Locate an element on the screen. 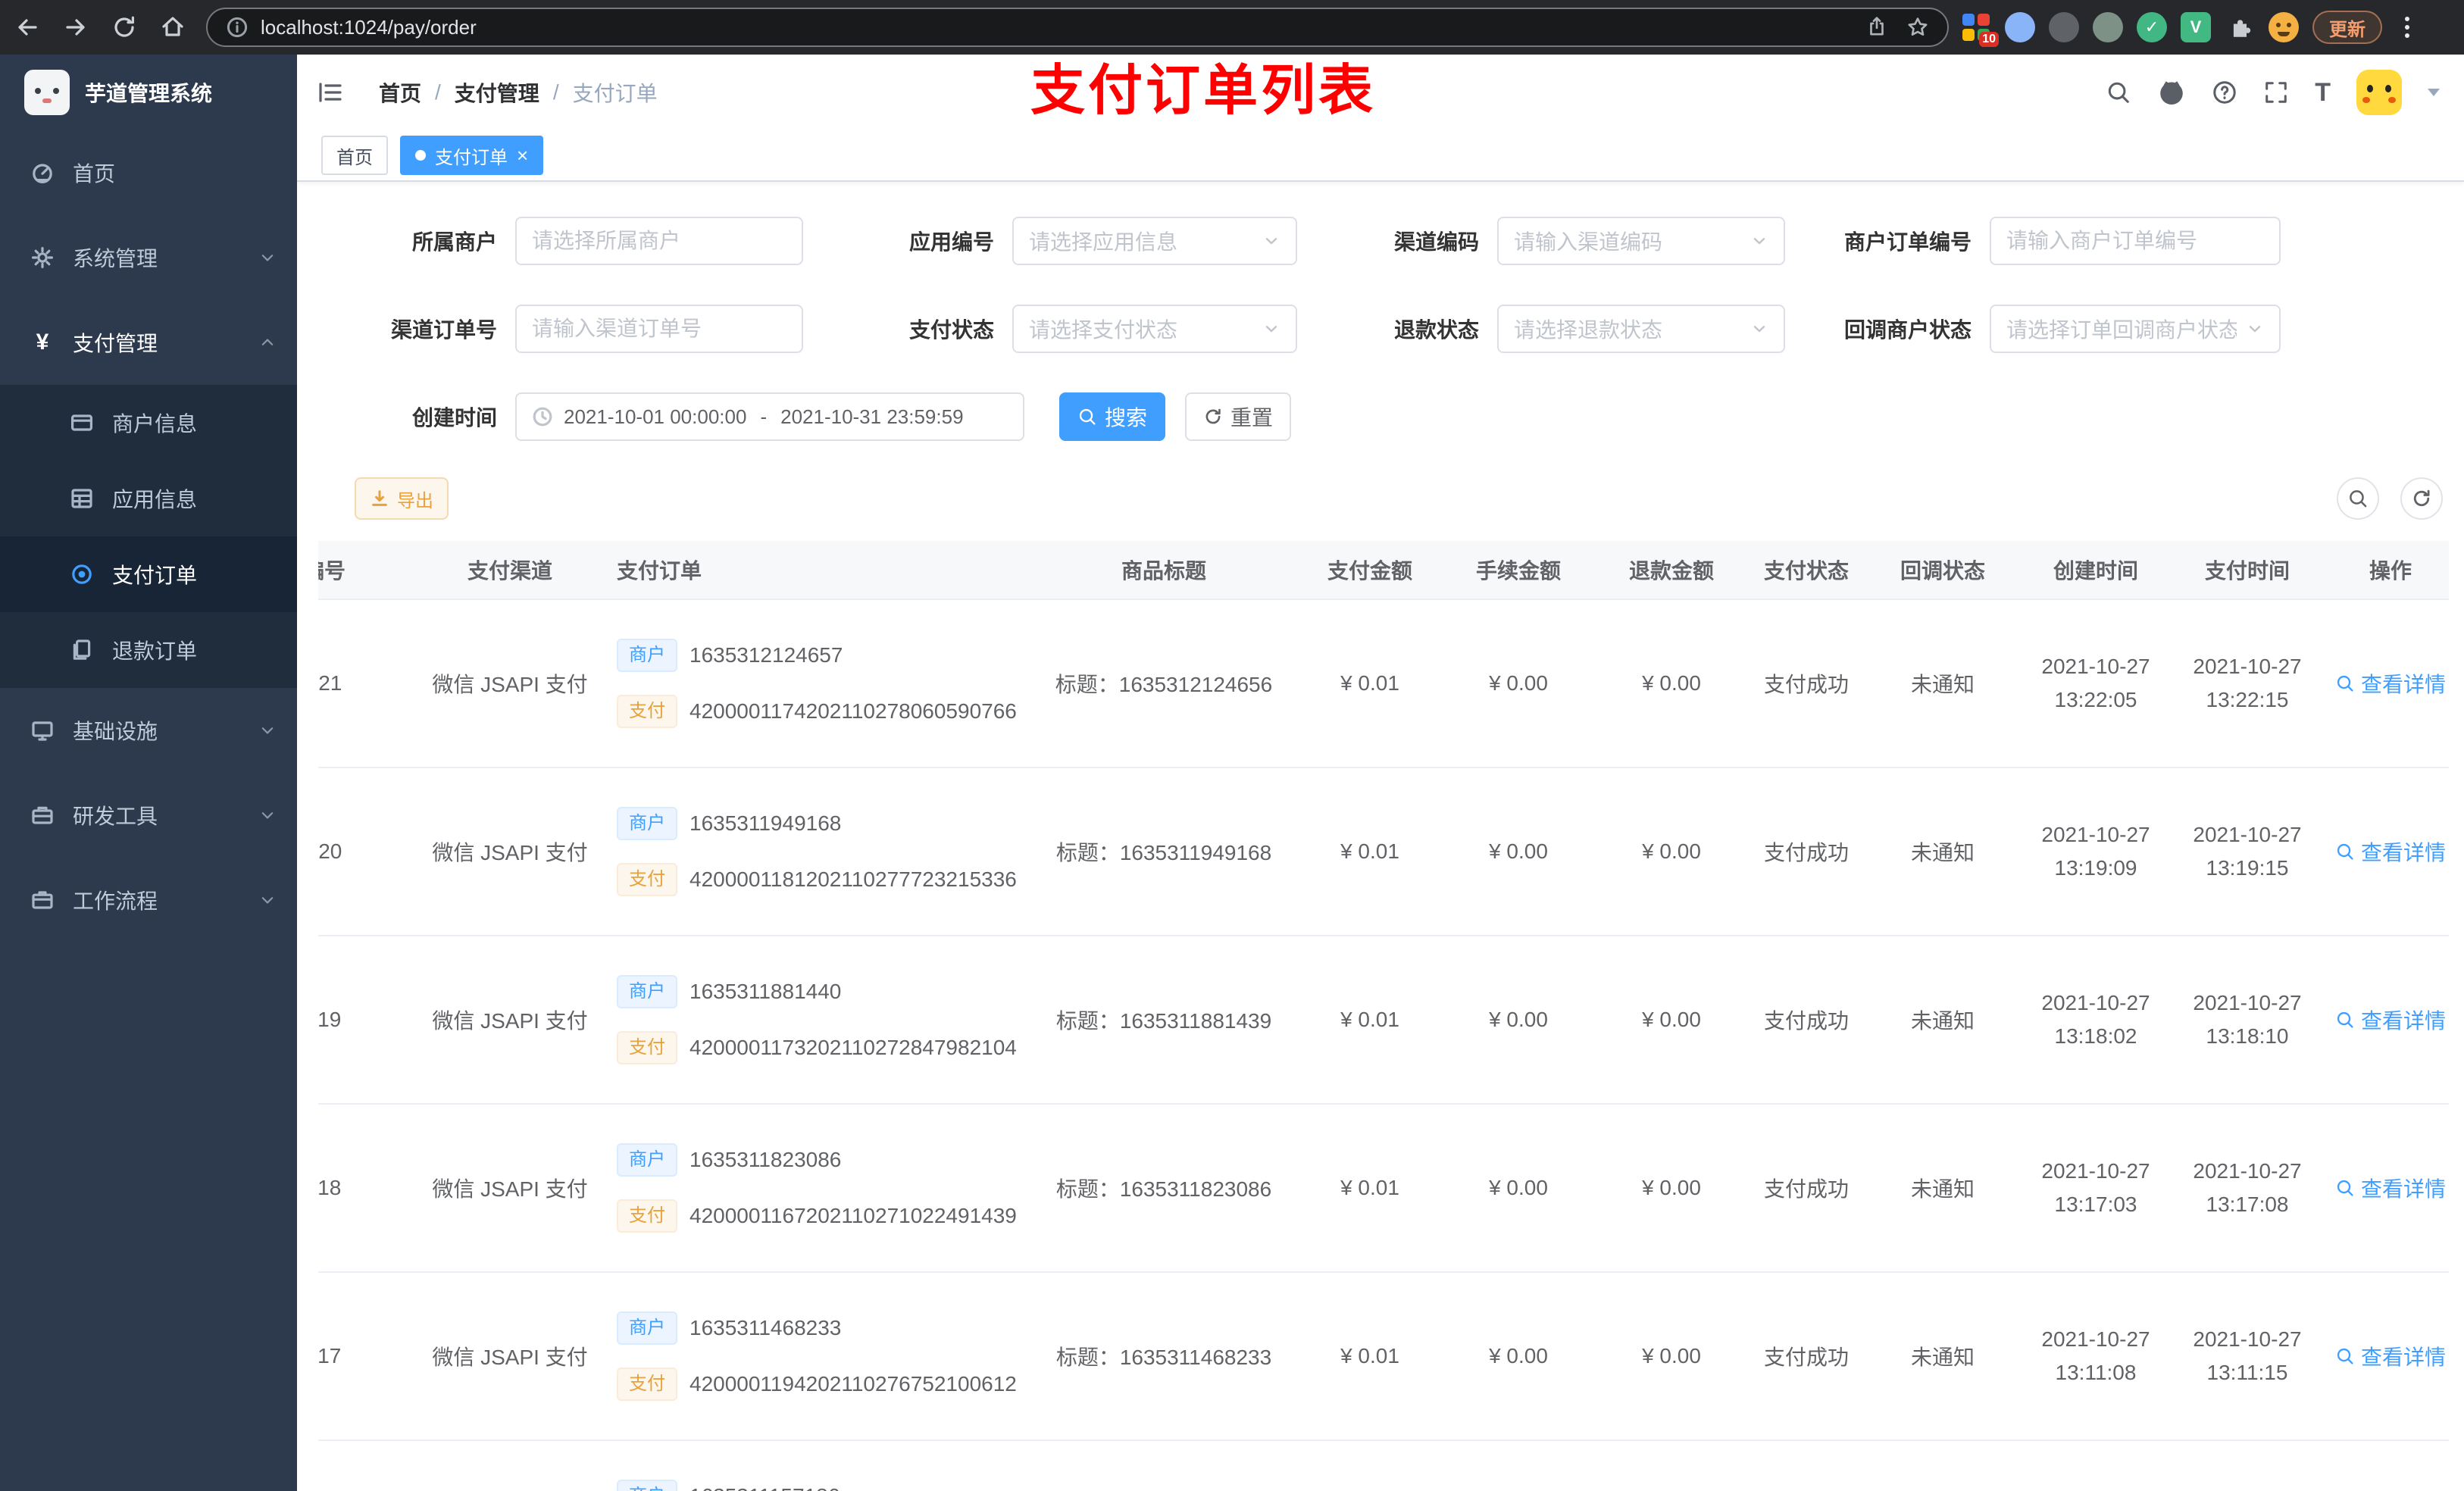 The image size is (2464, 1491). sidebar-item-workflow: 工作流程 is located at coordinates (148, 900).